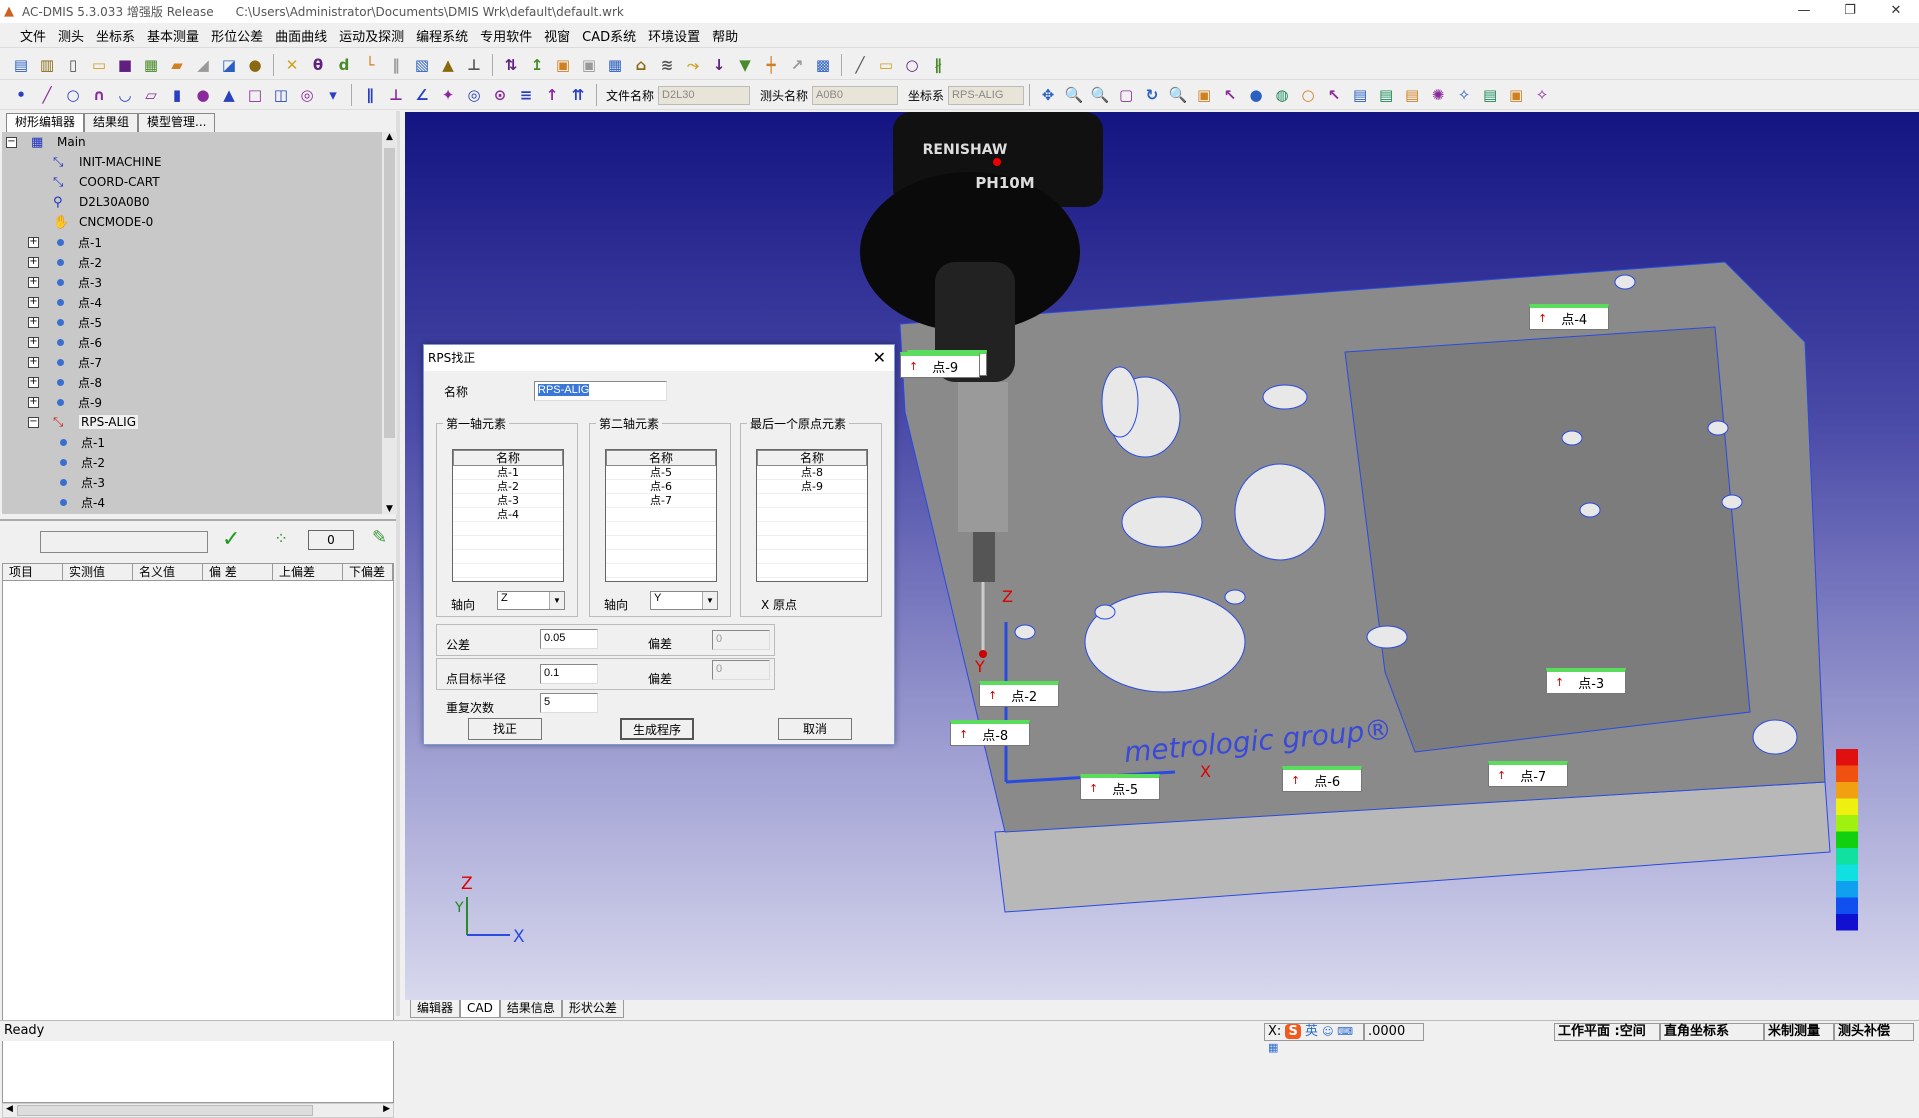 This screenshot has height=1118, width=1919. I want to click on scroll-thumb, so click(389, 293).